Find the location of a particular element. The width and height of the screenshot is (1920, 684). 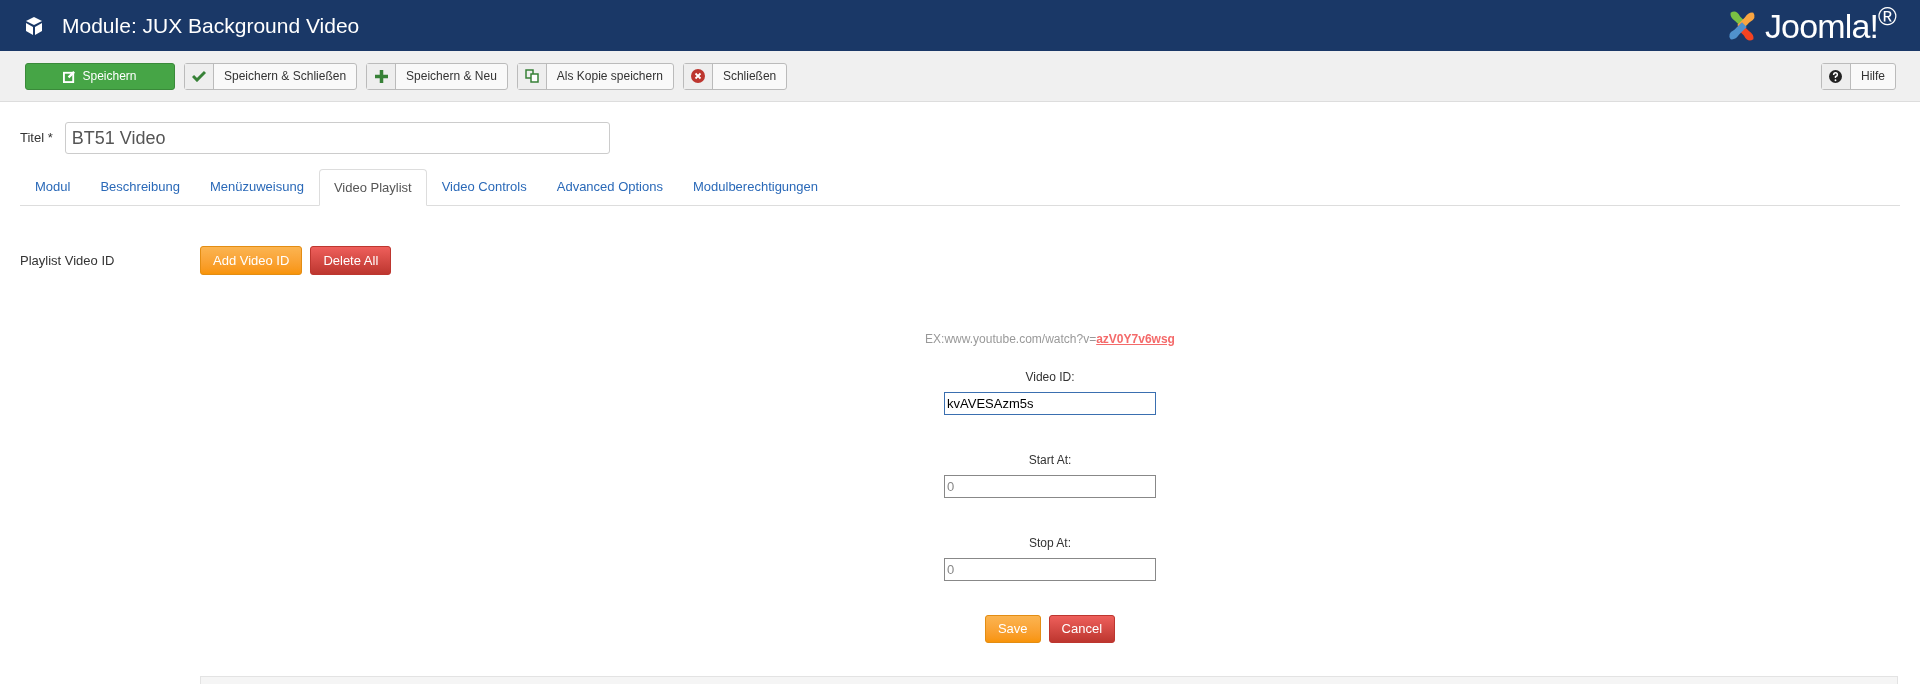

edit-icon is located at coordinates (70, 76).